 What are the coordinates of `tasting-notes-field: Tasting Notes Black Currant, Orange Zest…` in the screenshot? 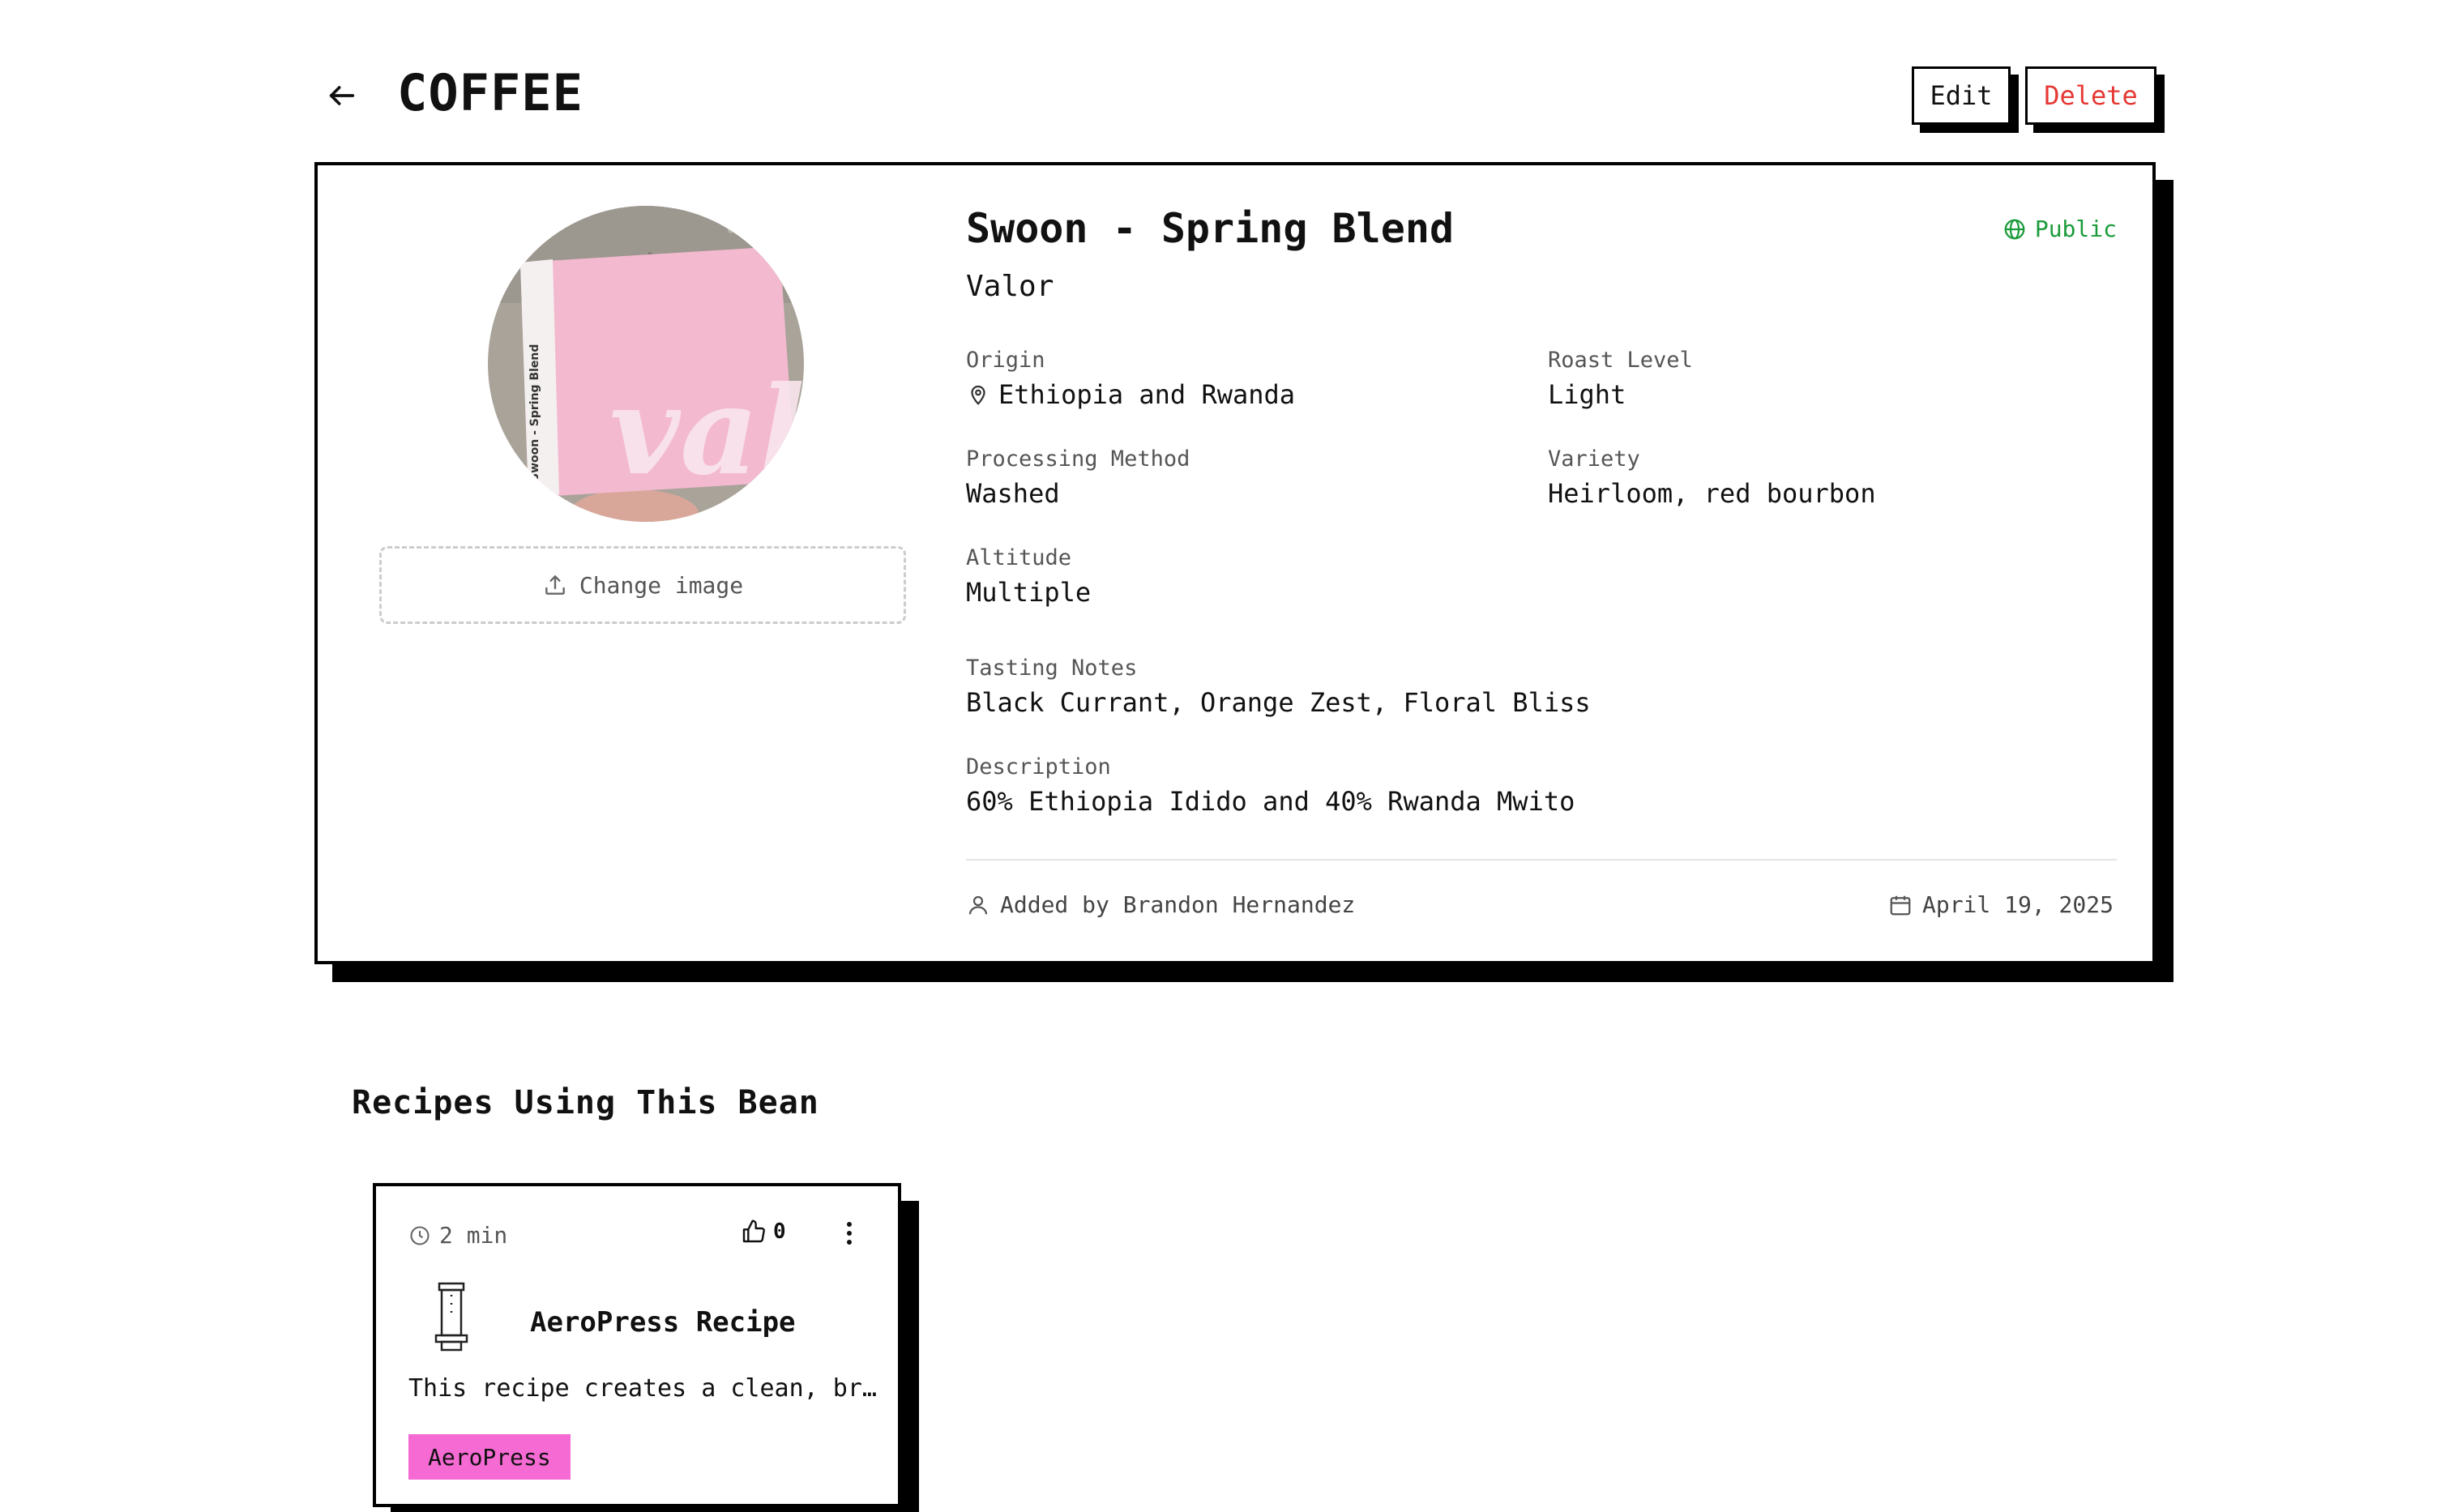 It's located at (1278, 688).